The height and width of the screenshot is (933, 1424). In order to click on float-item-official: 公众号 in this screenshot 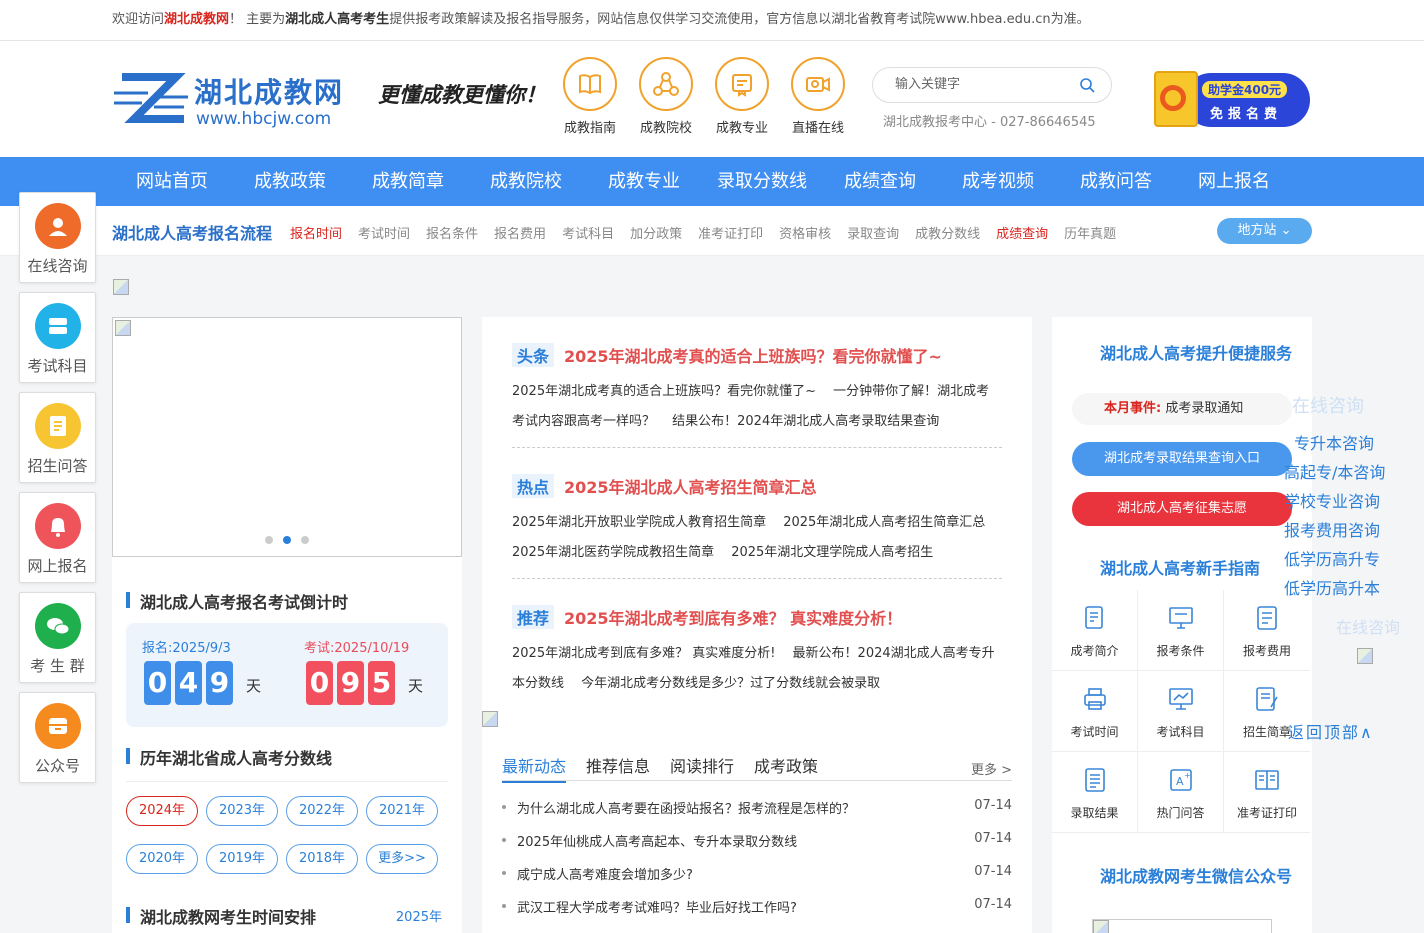, I will do `click(57, 737)`.